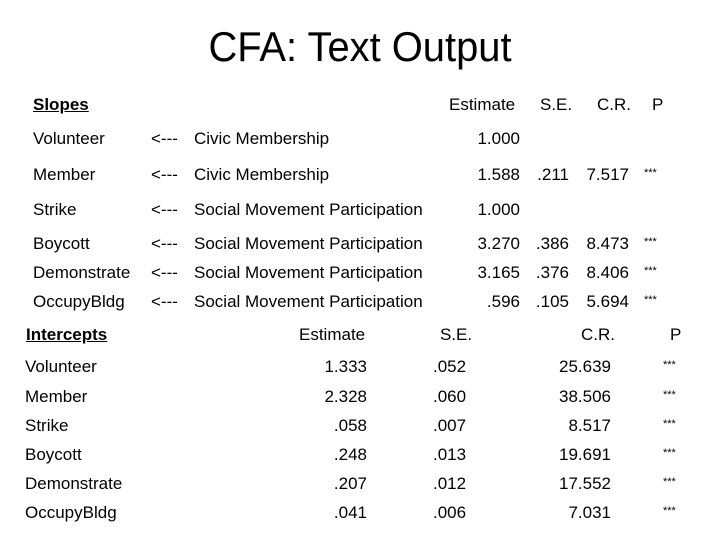 The height and width of the screenshot is (540, 720). What do you see at coordinates (585, 366) in the screenshot?
I see `cr-value: 25.639` at bounding box center [585, 366].